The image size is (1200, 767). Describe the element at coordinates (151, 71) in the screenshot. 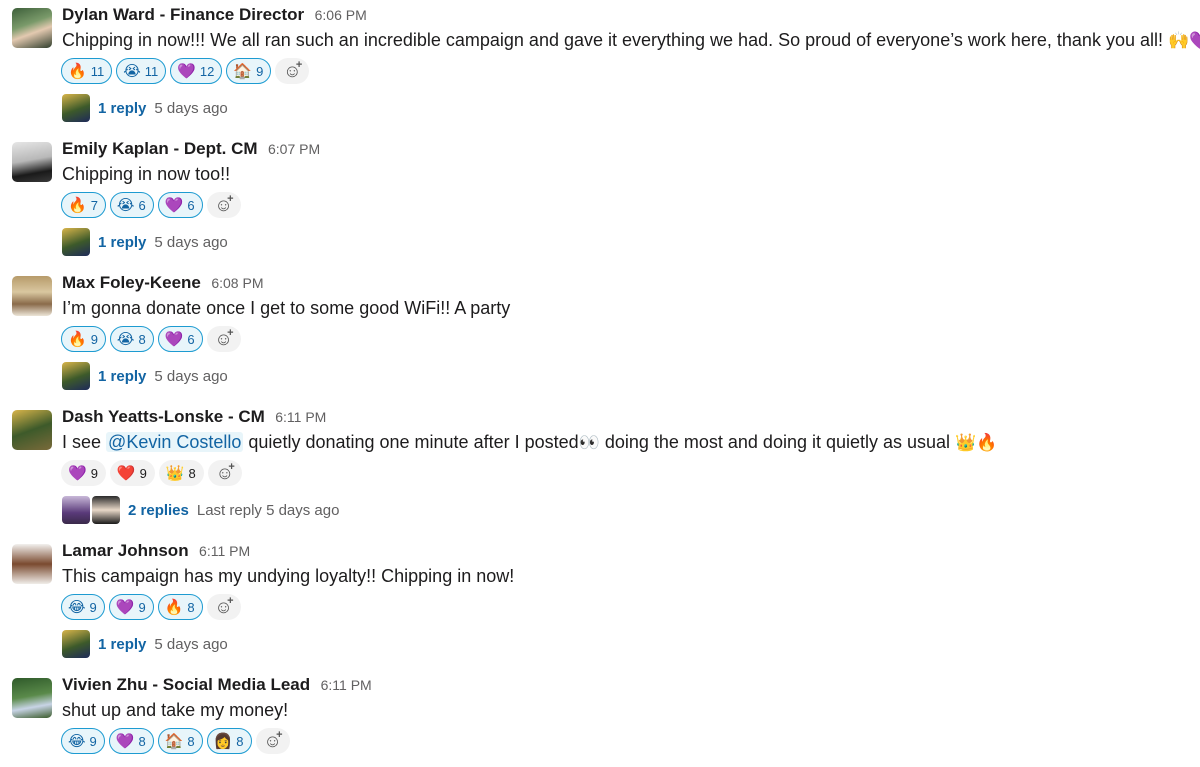

I see `reaction-count: 11` at that location.